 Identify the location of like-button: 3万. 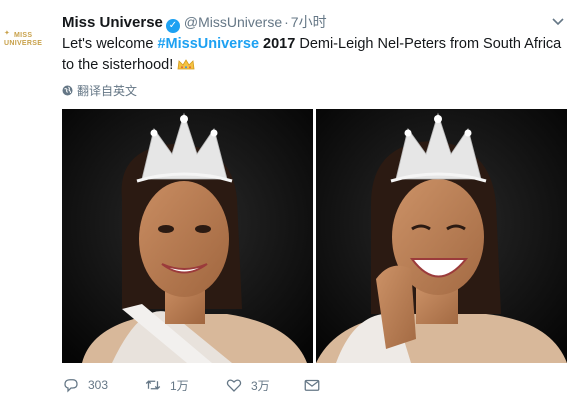
(247, 385).